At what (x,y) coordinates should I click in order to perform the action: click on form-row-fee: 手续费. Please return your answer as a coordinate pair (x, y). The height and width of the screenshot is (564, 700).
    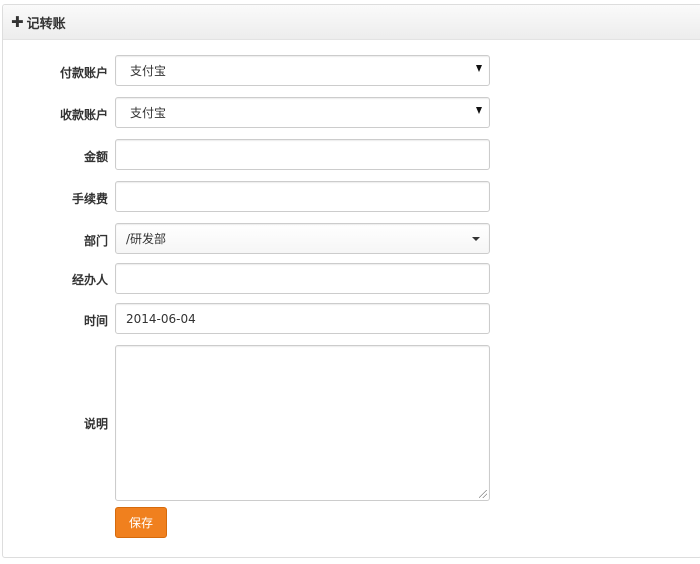
    Looking at the image, I should click on (250, 197).